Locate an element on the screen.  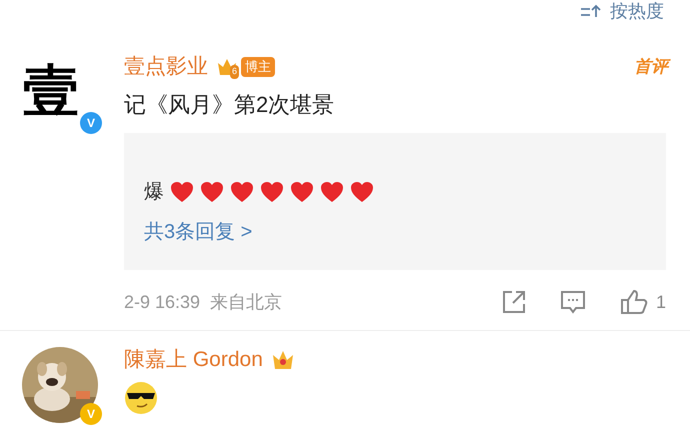
avatar-logo: 壹 is located at coordinates (51, 91).